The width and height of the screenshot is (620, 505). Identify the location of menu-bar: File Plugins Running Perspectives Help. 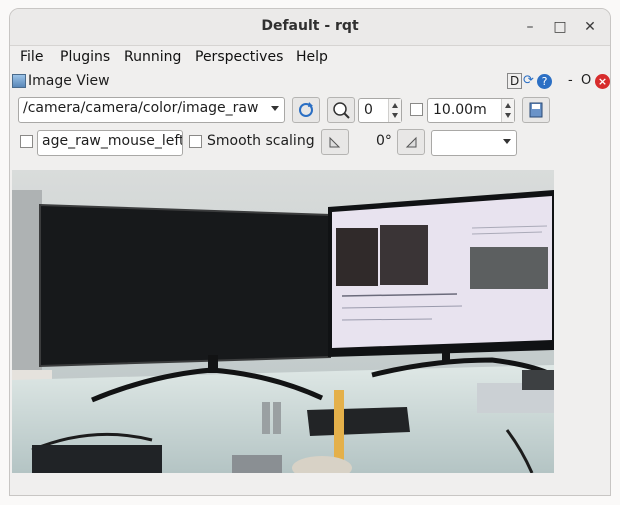
(310, 58).